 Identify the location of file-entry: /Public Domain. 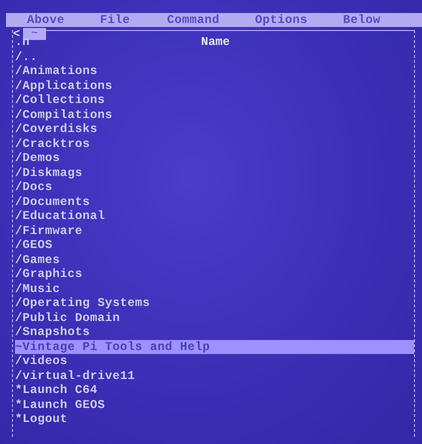
(214, 317).